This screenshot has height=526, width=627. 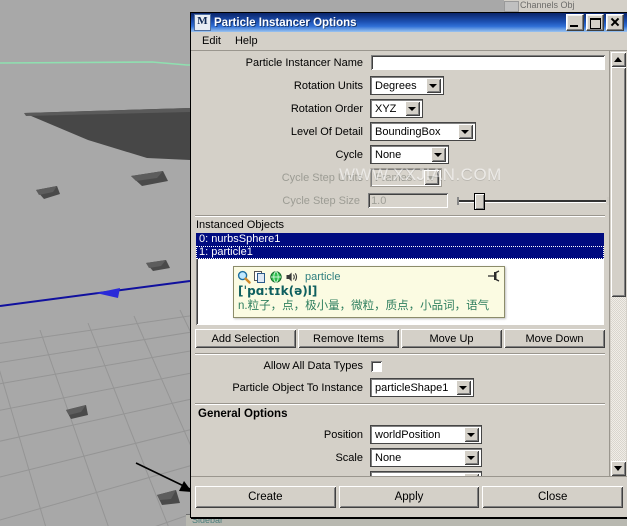 What do you see at coordinates (246, 41) in the screenshot?
I see `menu-help: Help` at bounding box center [246, 41].